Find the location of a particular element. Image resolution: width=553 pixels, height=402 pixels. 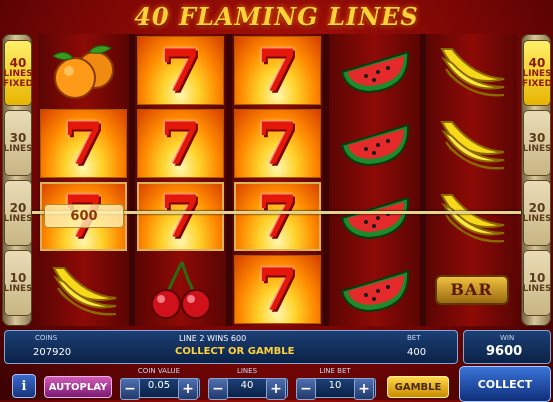

win-value: 9600 is located at coordinates (504, 351).